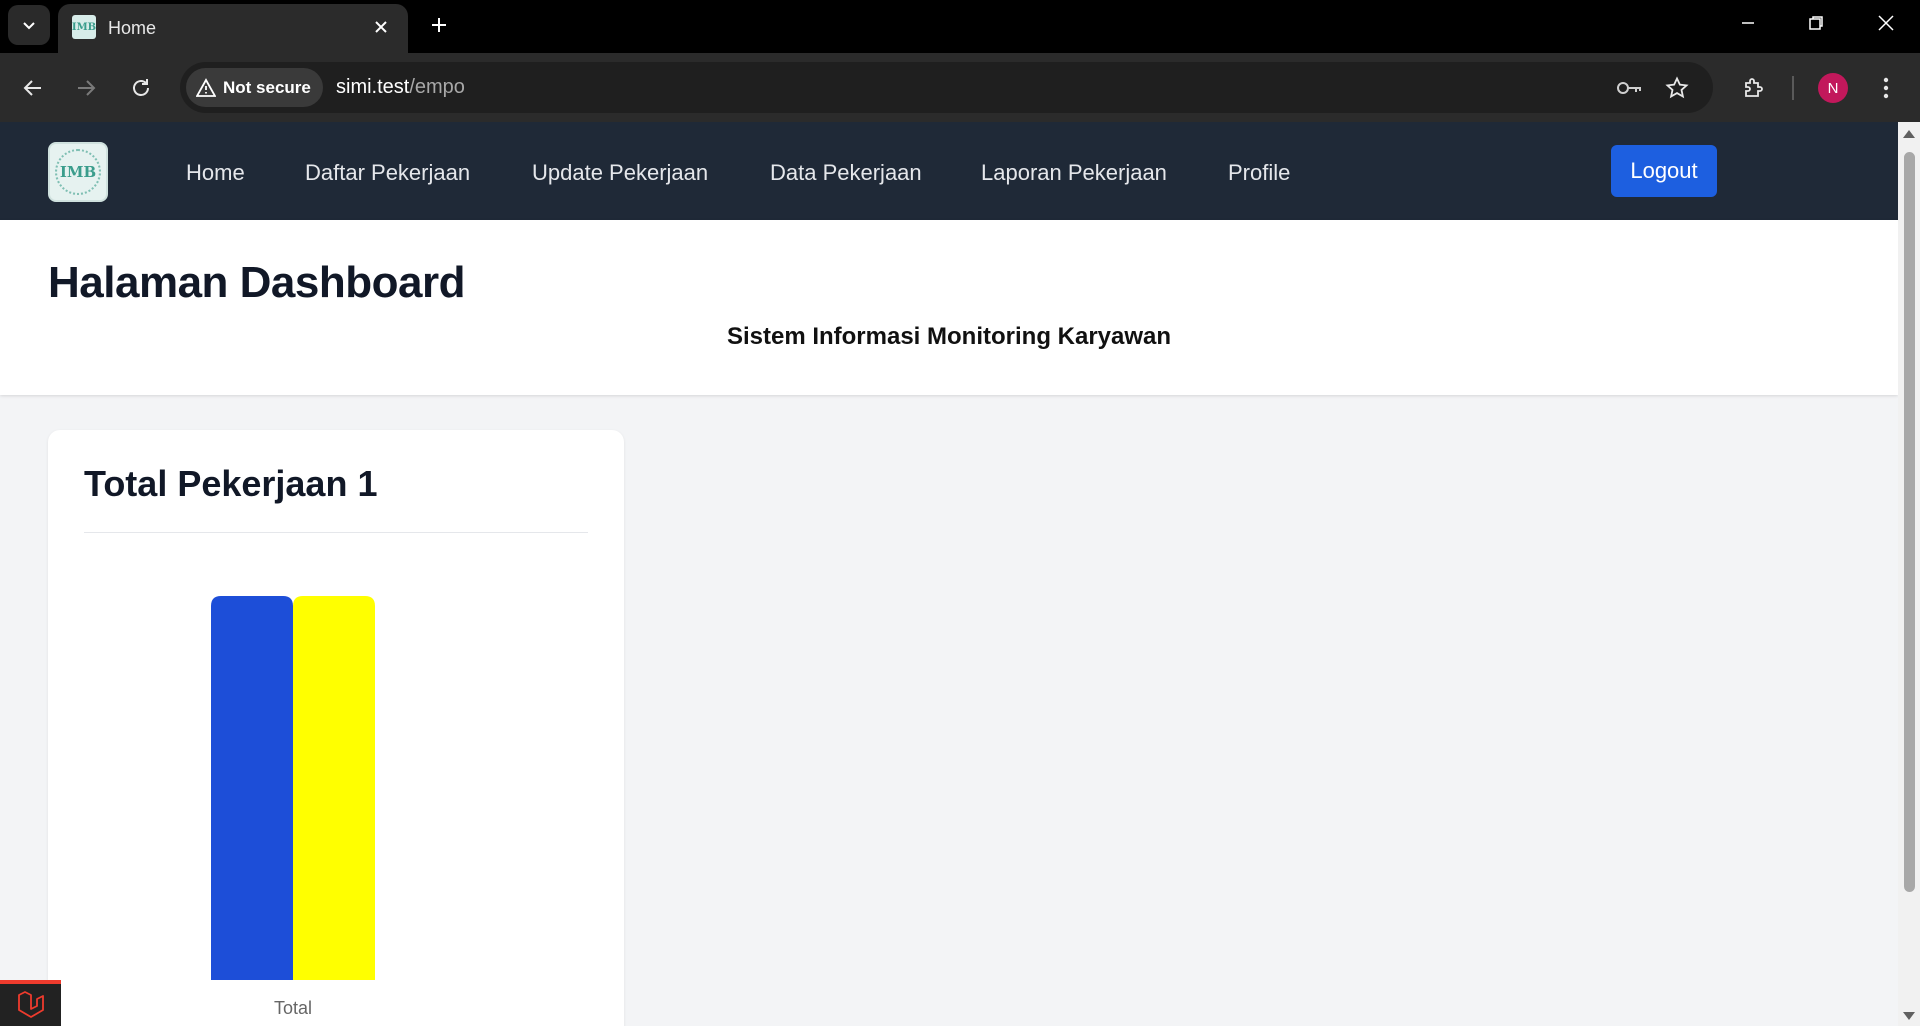  I want to click on tab-search-button, so click(29, 25).